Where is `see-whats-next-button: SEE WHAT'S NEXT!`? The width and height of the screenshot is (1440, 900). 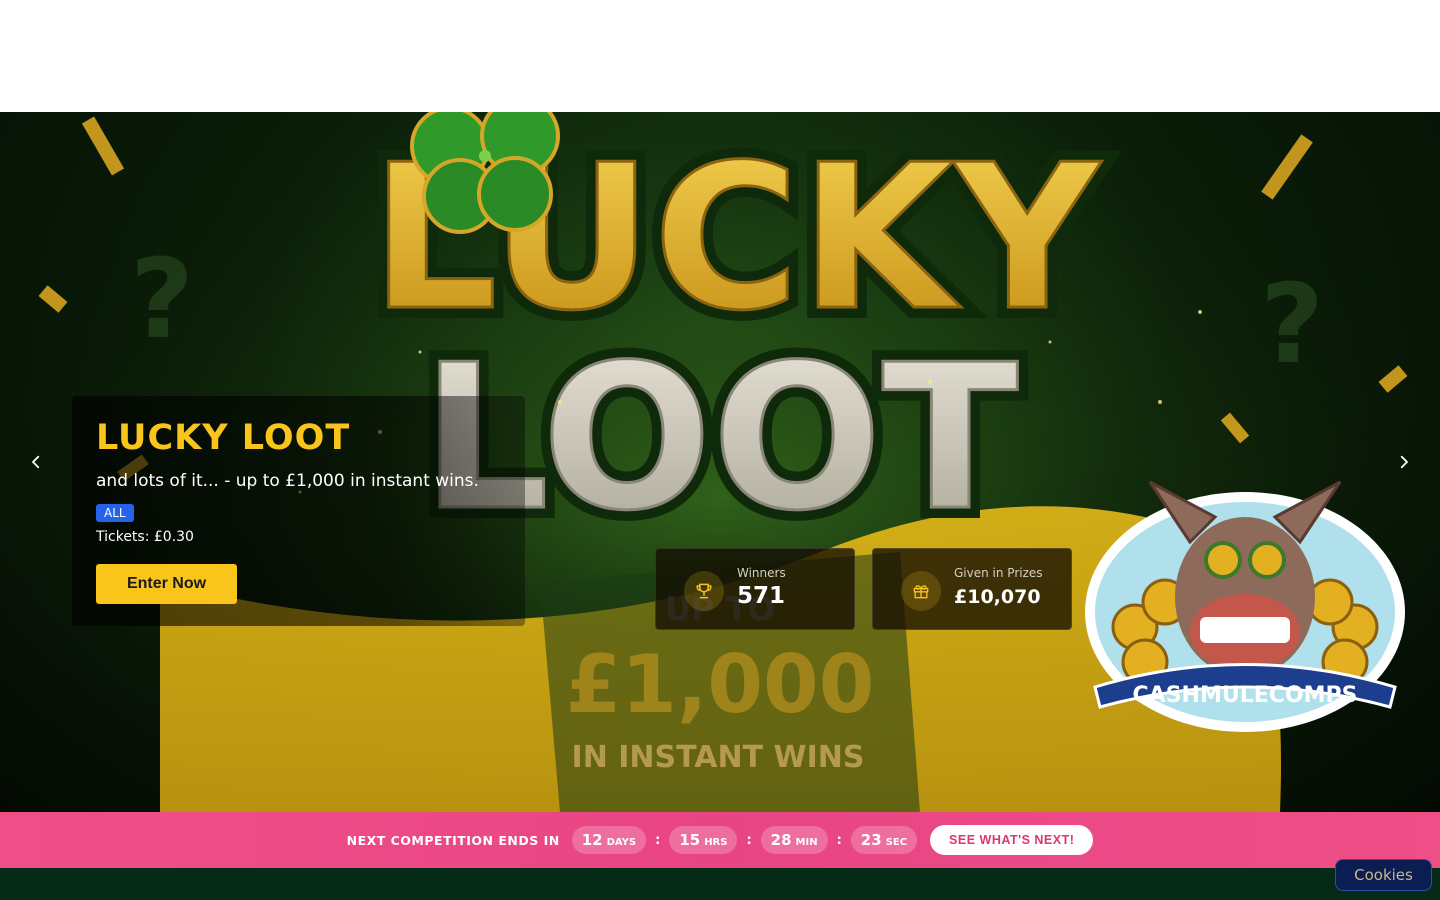 see-whats-next-button: SEE WHAT'S NEXT! is located at coordinates (1012, 840).